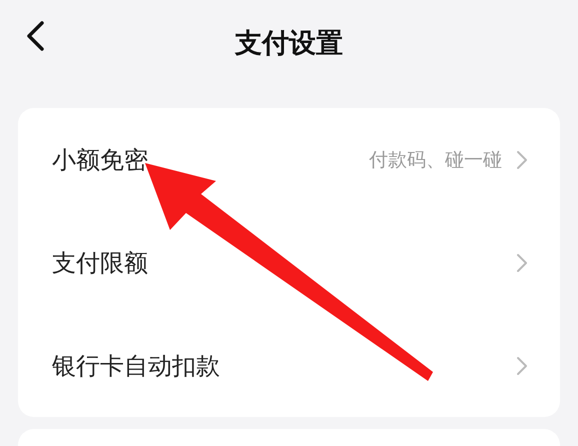  I want to click on setting-label: 小额免密, so click(210, 160).